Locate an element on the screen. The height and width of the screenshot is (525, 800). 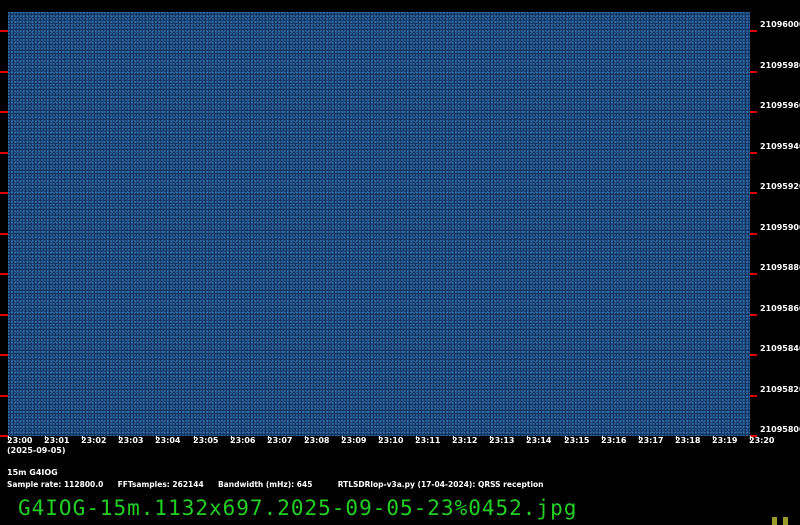
time-label: 23:05 is located at coordinates (206, 440).